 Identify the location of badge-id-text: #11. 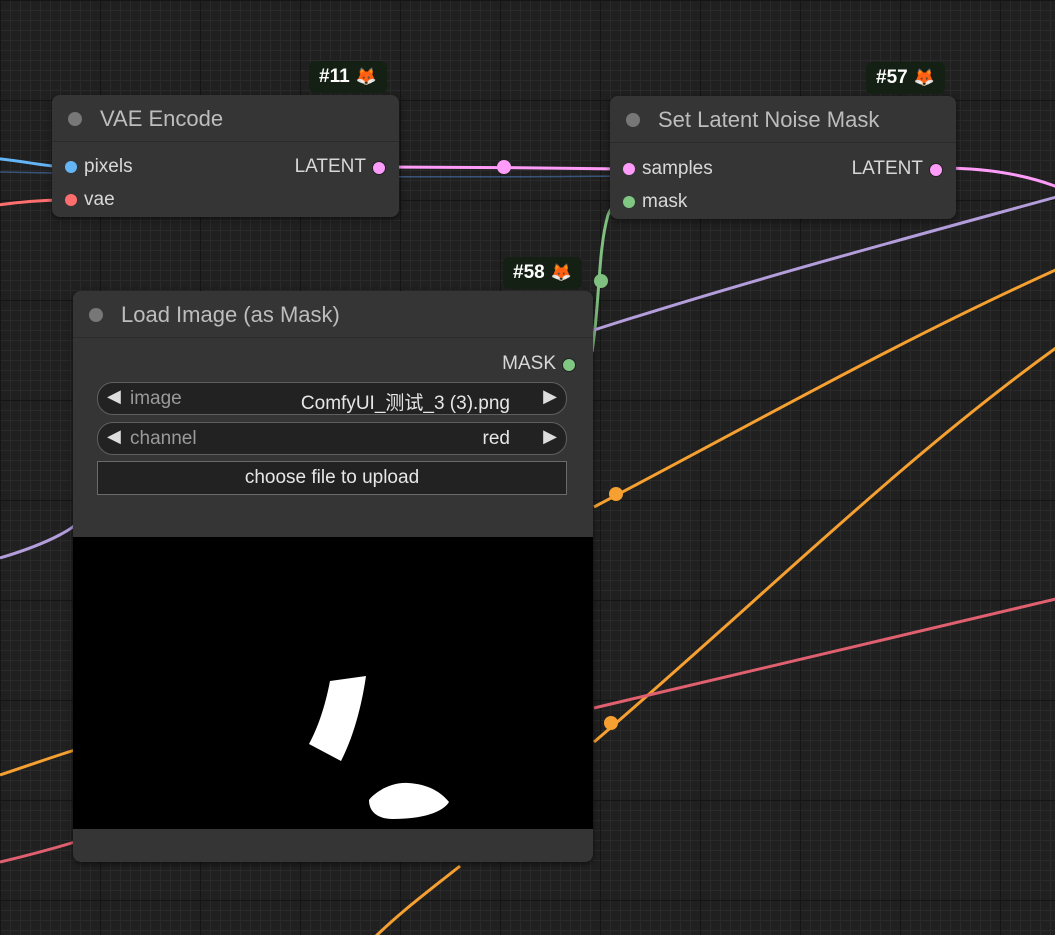
(334, 76).